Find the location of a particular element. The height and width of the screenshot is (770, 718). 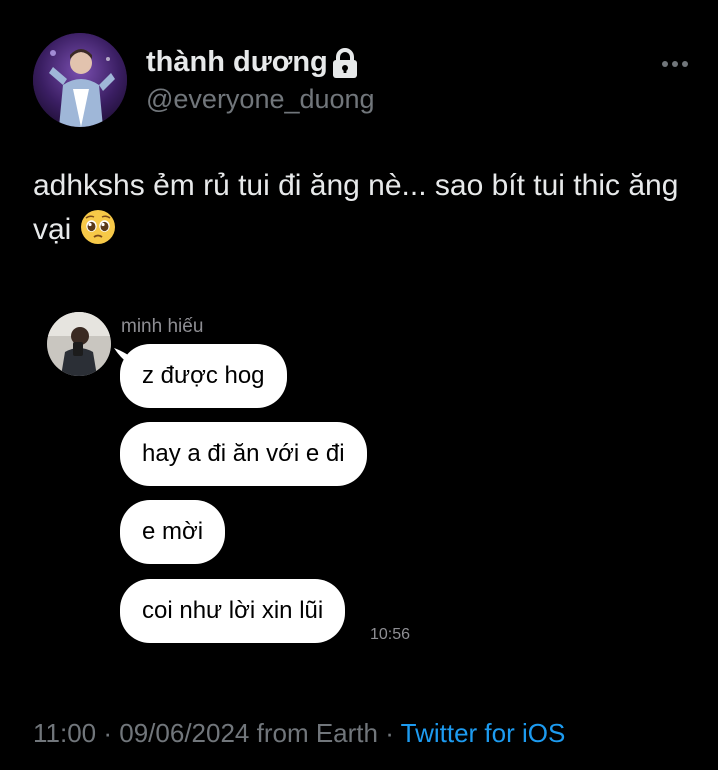

author-name: thành dương is located at coordinates (237, 62).